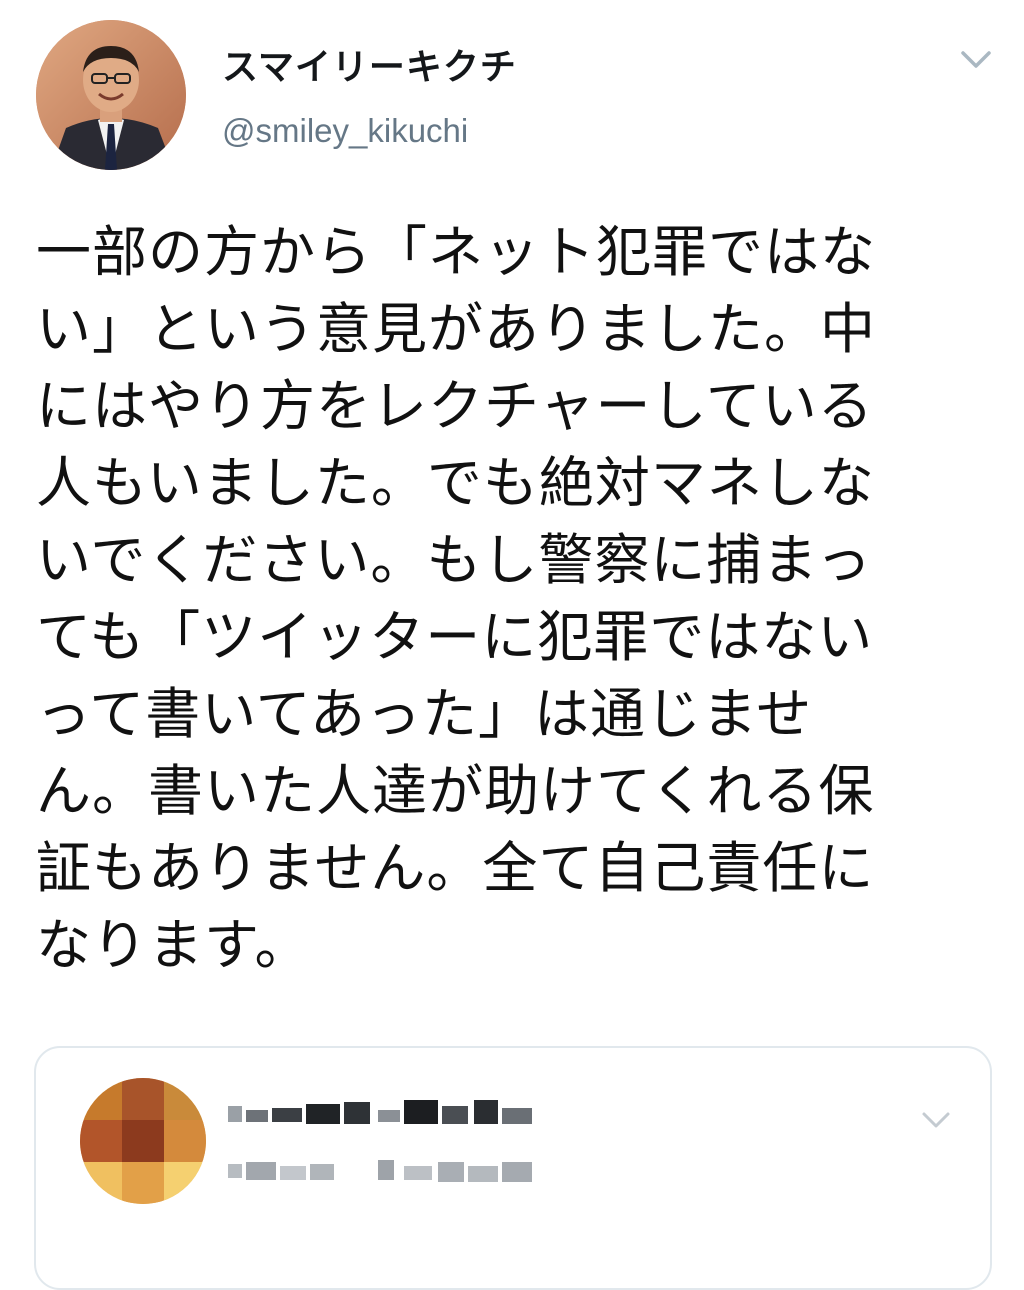 This screenshot has height=1290, width=1024. What do you see at coordinates (369, 64) in the screenshot?
I see `author-display-name: スマイリーキクチ` at bounding box center [369, 64].